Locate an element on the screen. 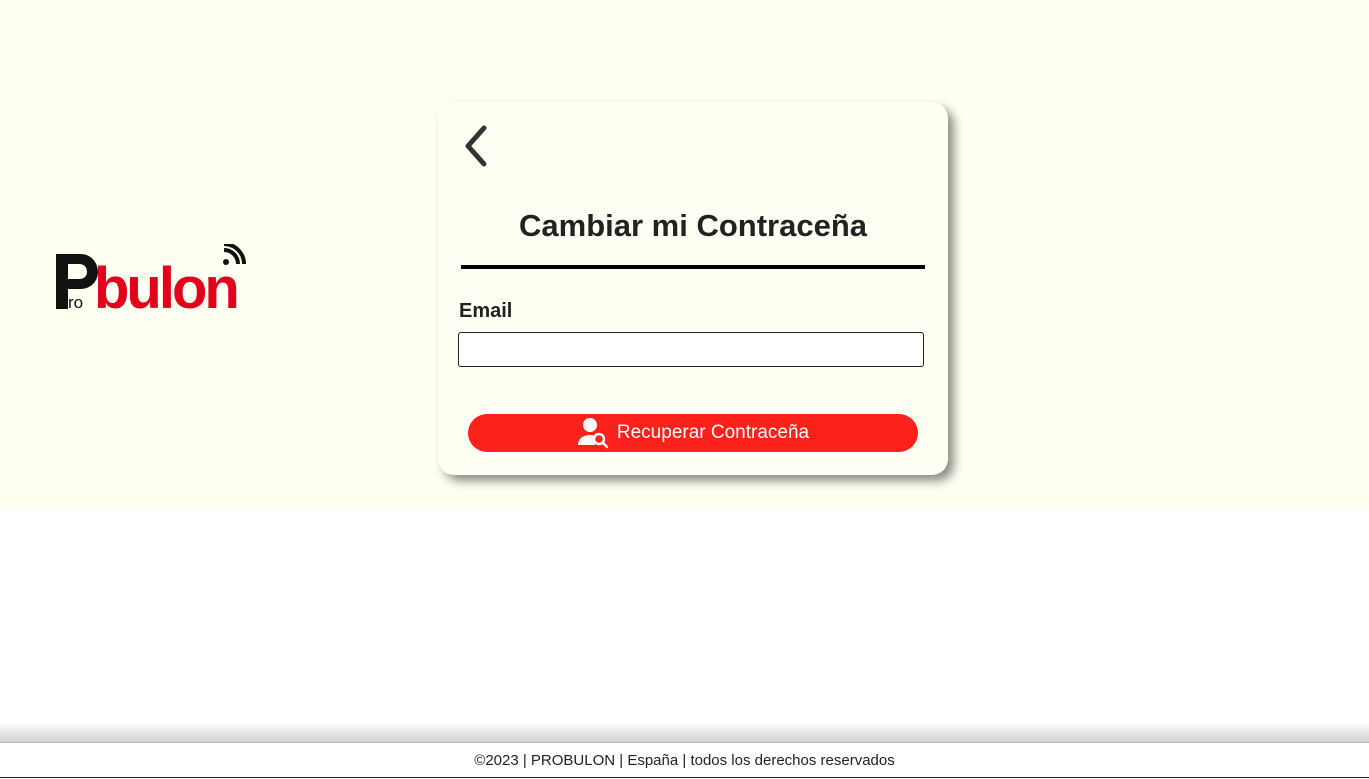 The height and width of the screenshot is (779, 1369). user-search-icon is located at coordinates (593, 433).